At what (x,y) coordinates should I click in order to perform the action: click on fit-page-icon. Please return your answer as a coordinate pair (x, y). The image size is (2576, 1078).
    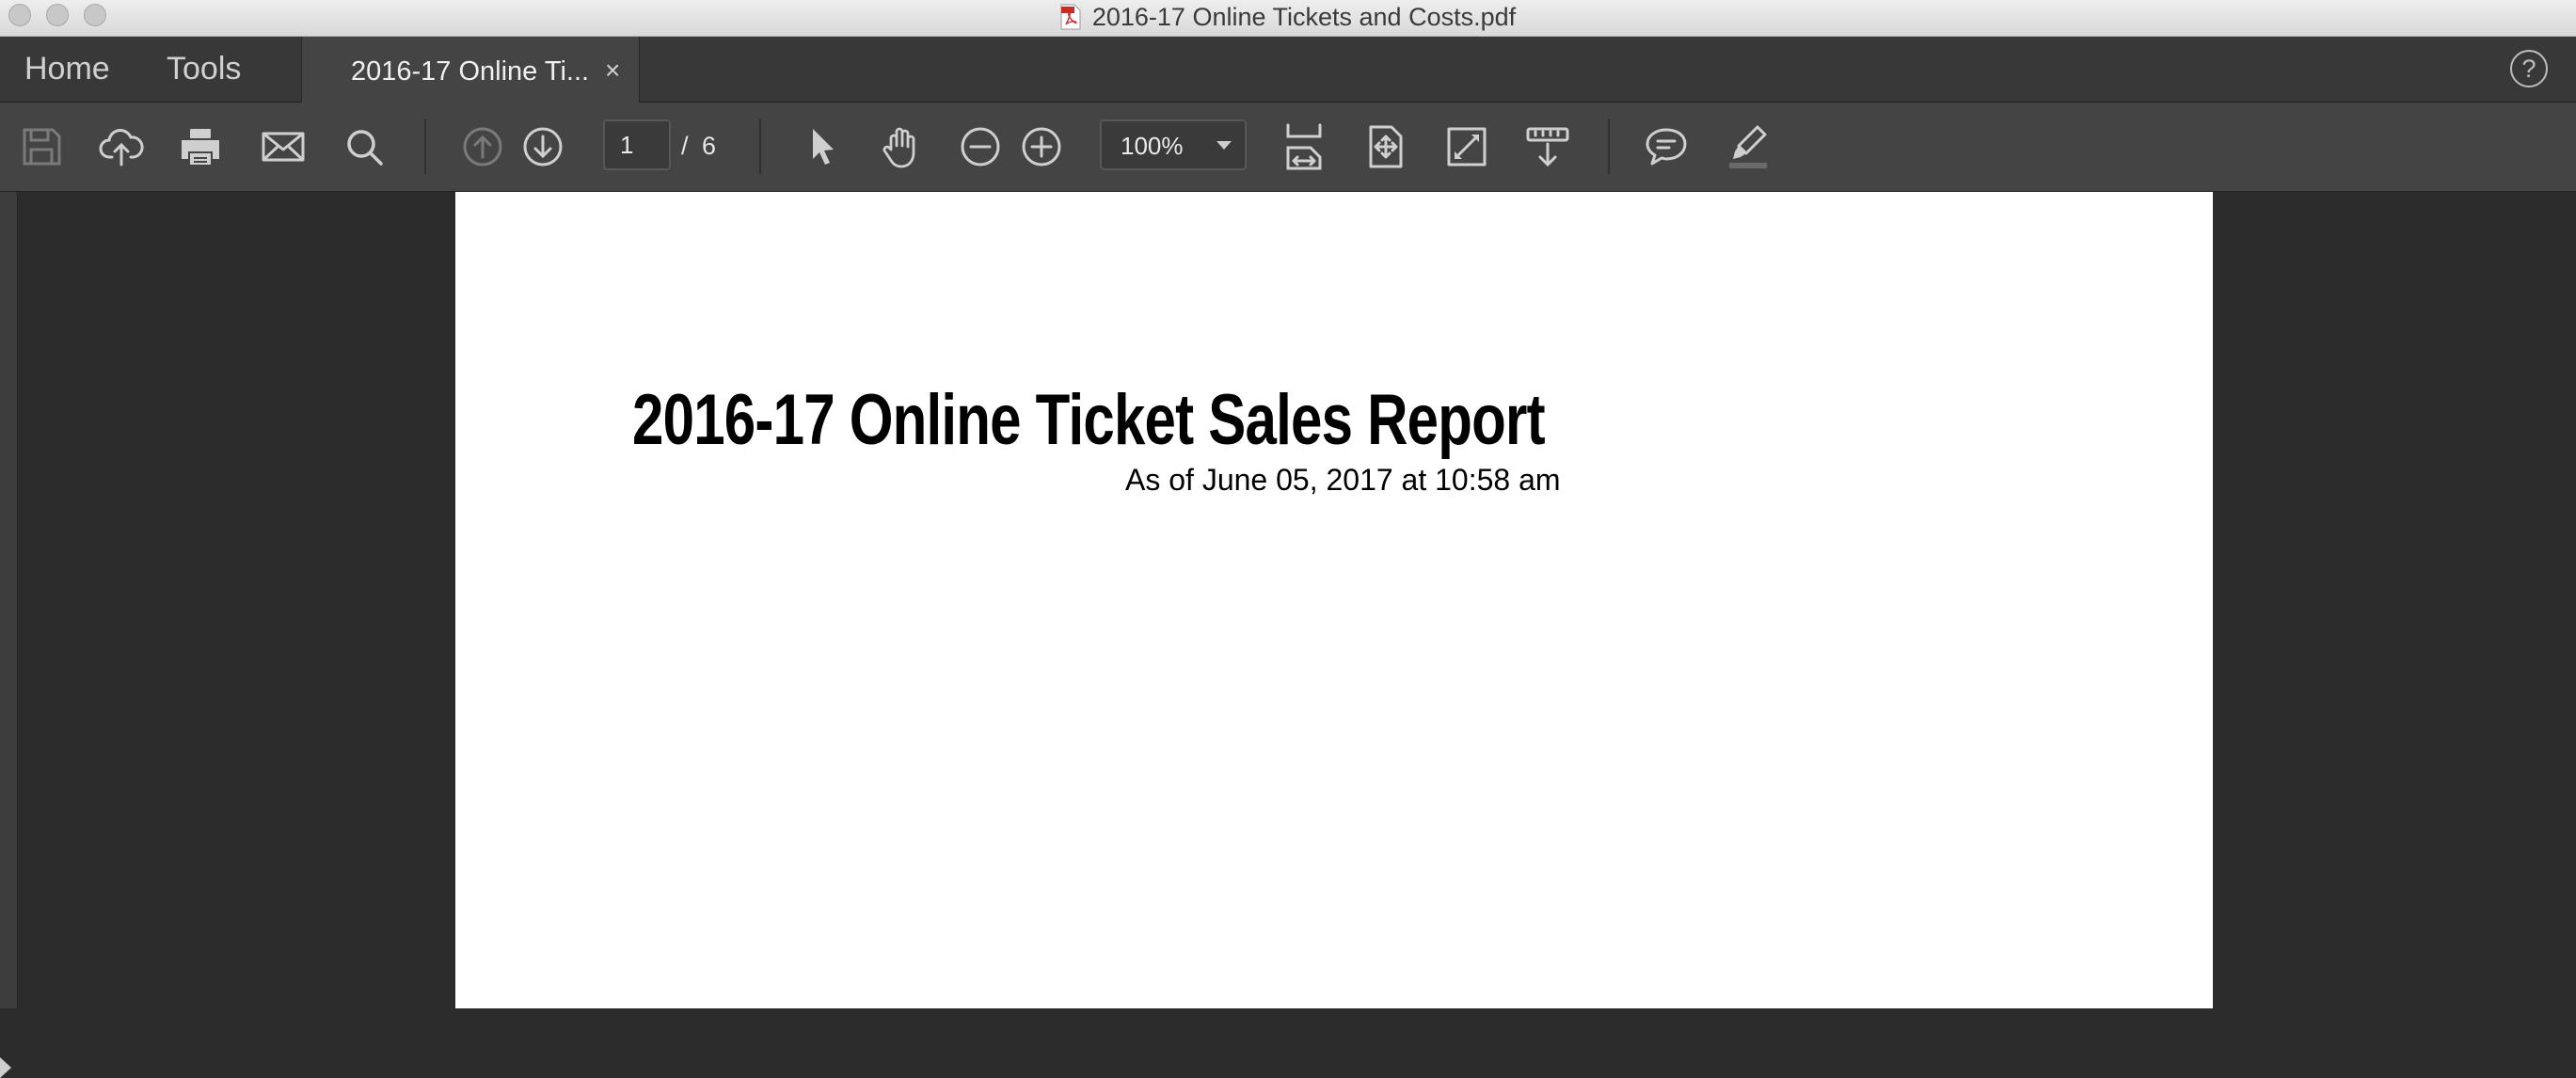
    Looking at the image, I should click on (1385, 146).